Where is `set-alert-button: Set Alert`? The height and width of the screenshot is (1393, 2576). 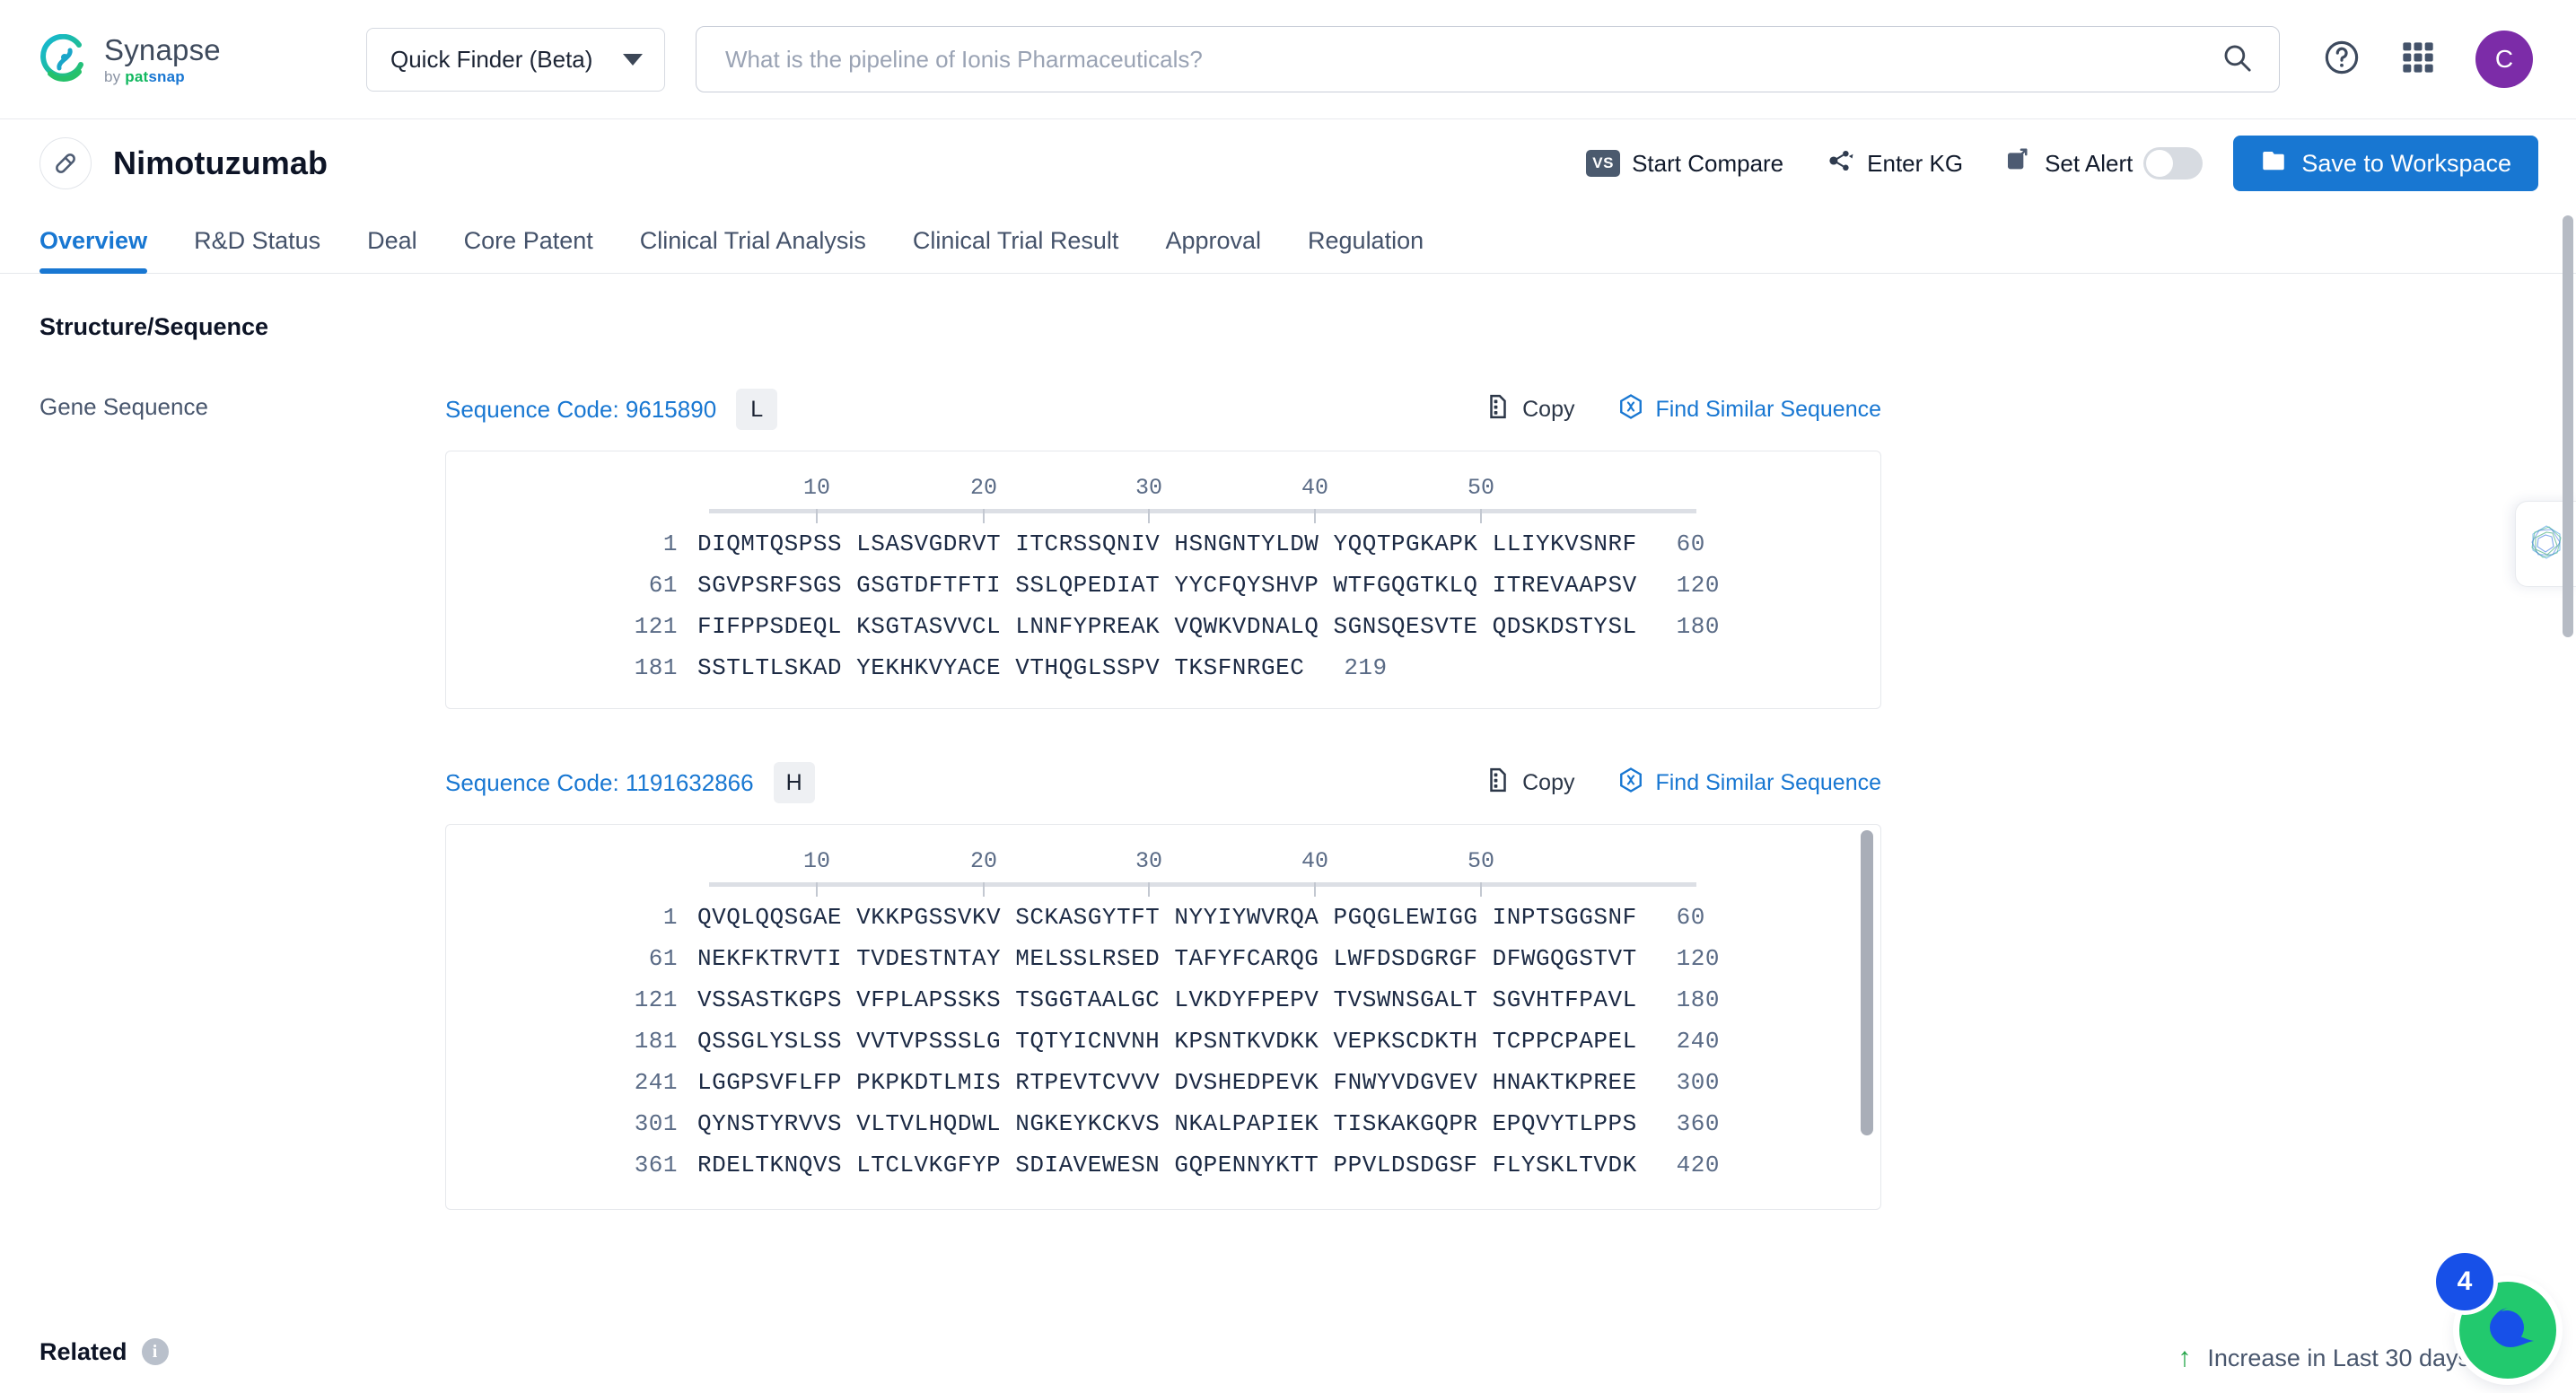
set-alert-button: Set Alert is located at coordinates (2068, 164).